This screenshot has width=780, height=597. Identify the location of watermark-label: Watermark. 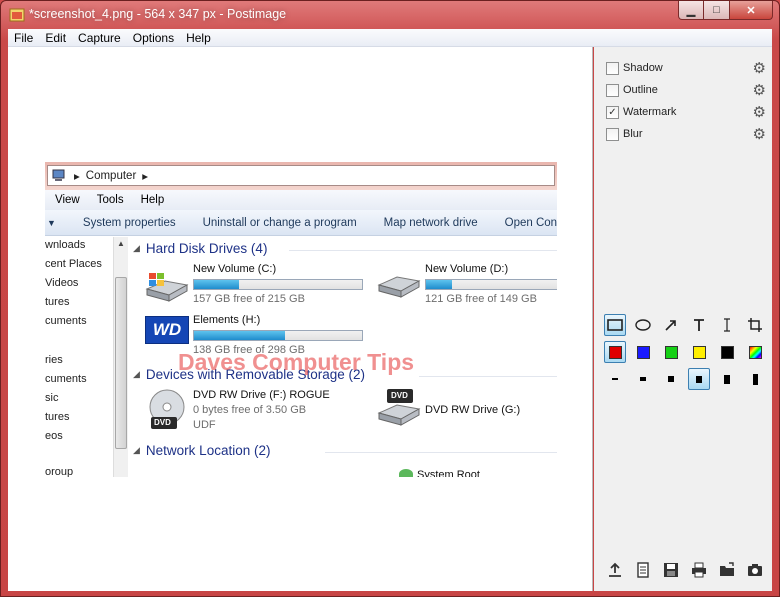
(650, 112).